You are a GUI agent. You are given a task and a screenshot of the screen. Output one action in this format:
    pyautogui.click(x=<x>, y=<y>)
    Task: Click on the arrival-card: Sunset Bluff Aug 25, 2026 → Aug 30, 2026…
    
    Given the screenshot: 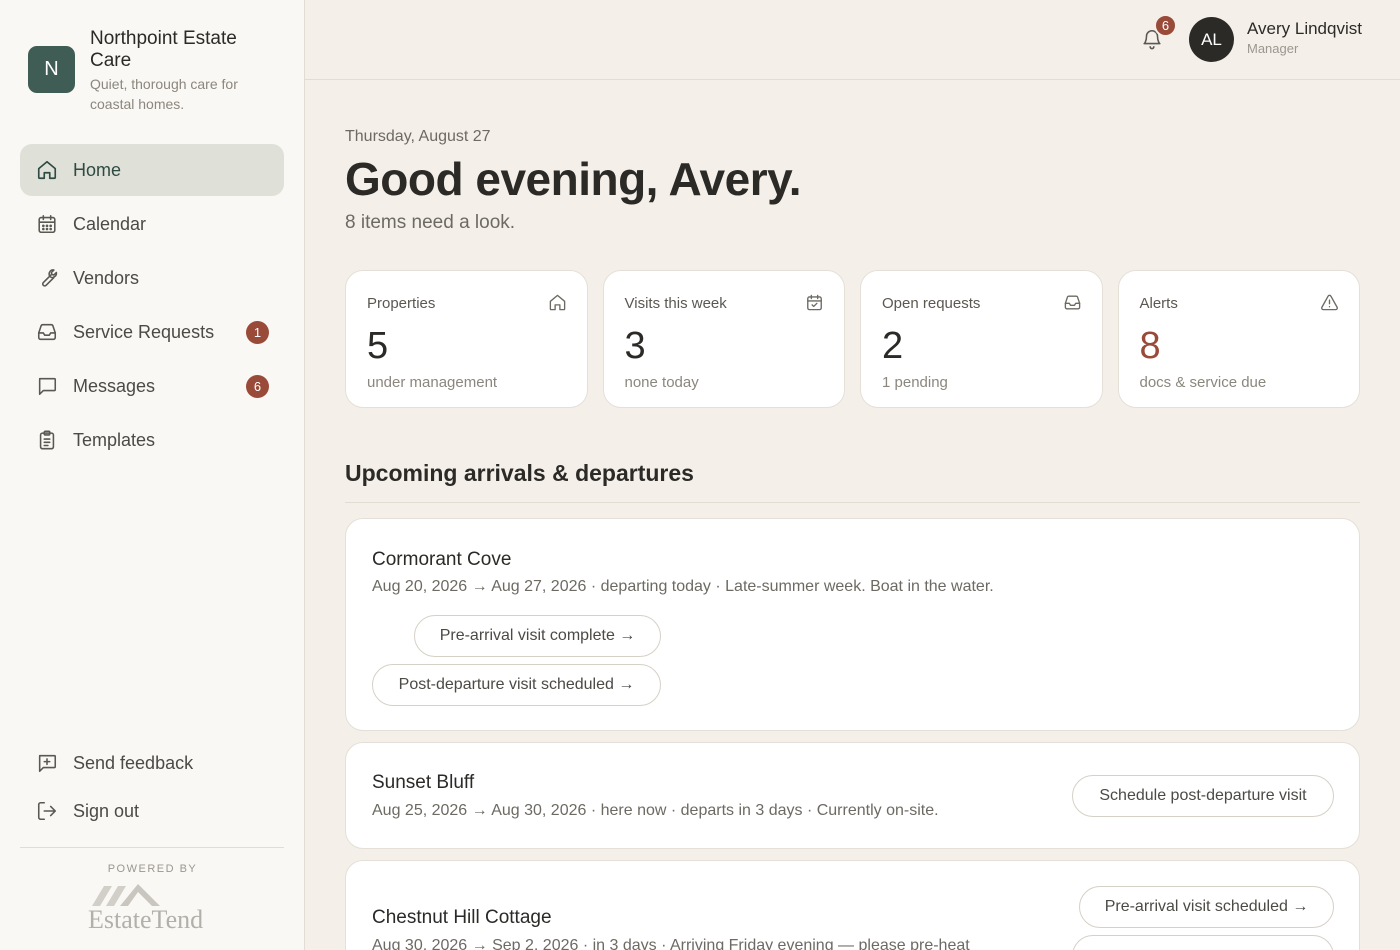 What is the action you would take?
    pyautogui.click(x=852, y=795)
    